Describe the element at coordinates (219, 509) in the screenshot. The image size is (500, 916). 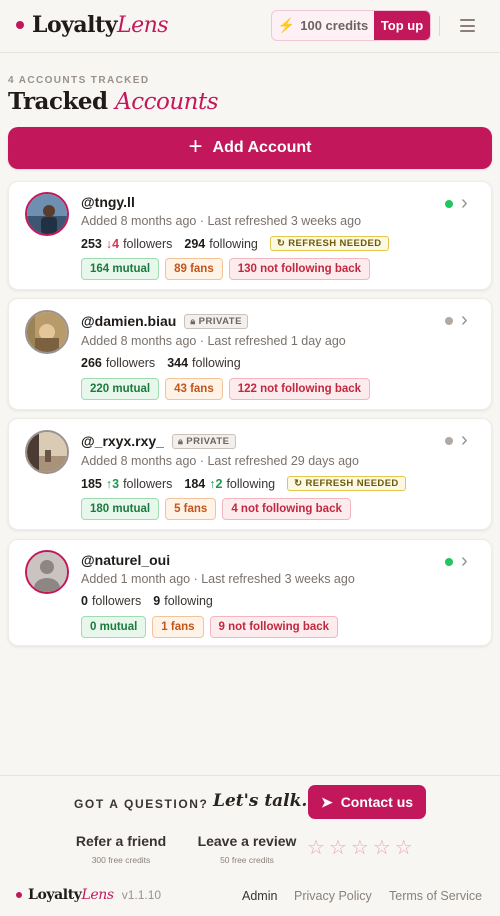
I see `stat-chips: 180 mutual 5 fans 4 not following back` at that location.